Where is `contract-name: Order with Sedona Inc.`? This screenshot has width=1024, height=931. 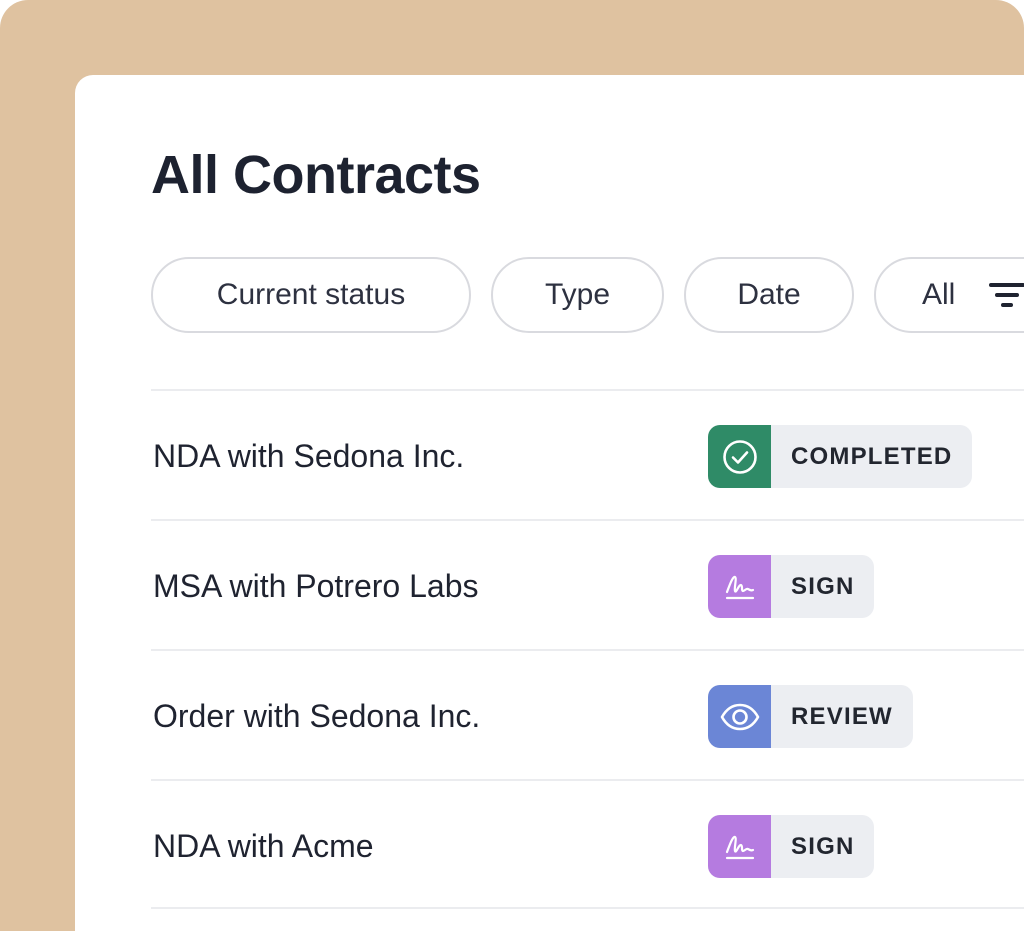 contract-name: Order with Sedona Inc. is located at coordinates (317, 716).